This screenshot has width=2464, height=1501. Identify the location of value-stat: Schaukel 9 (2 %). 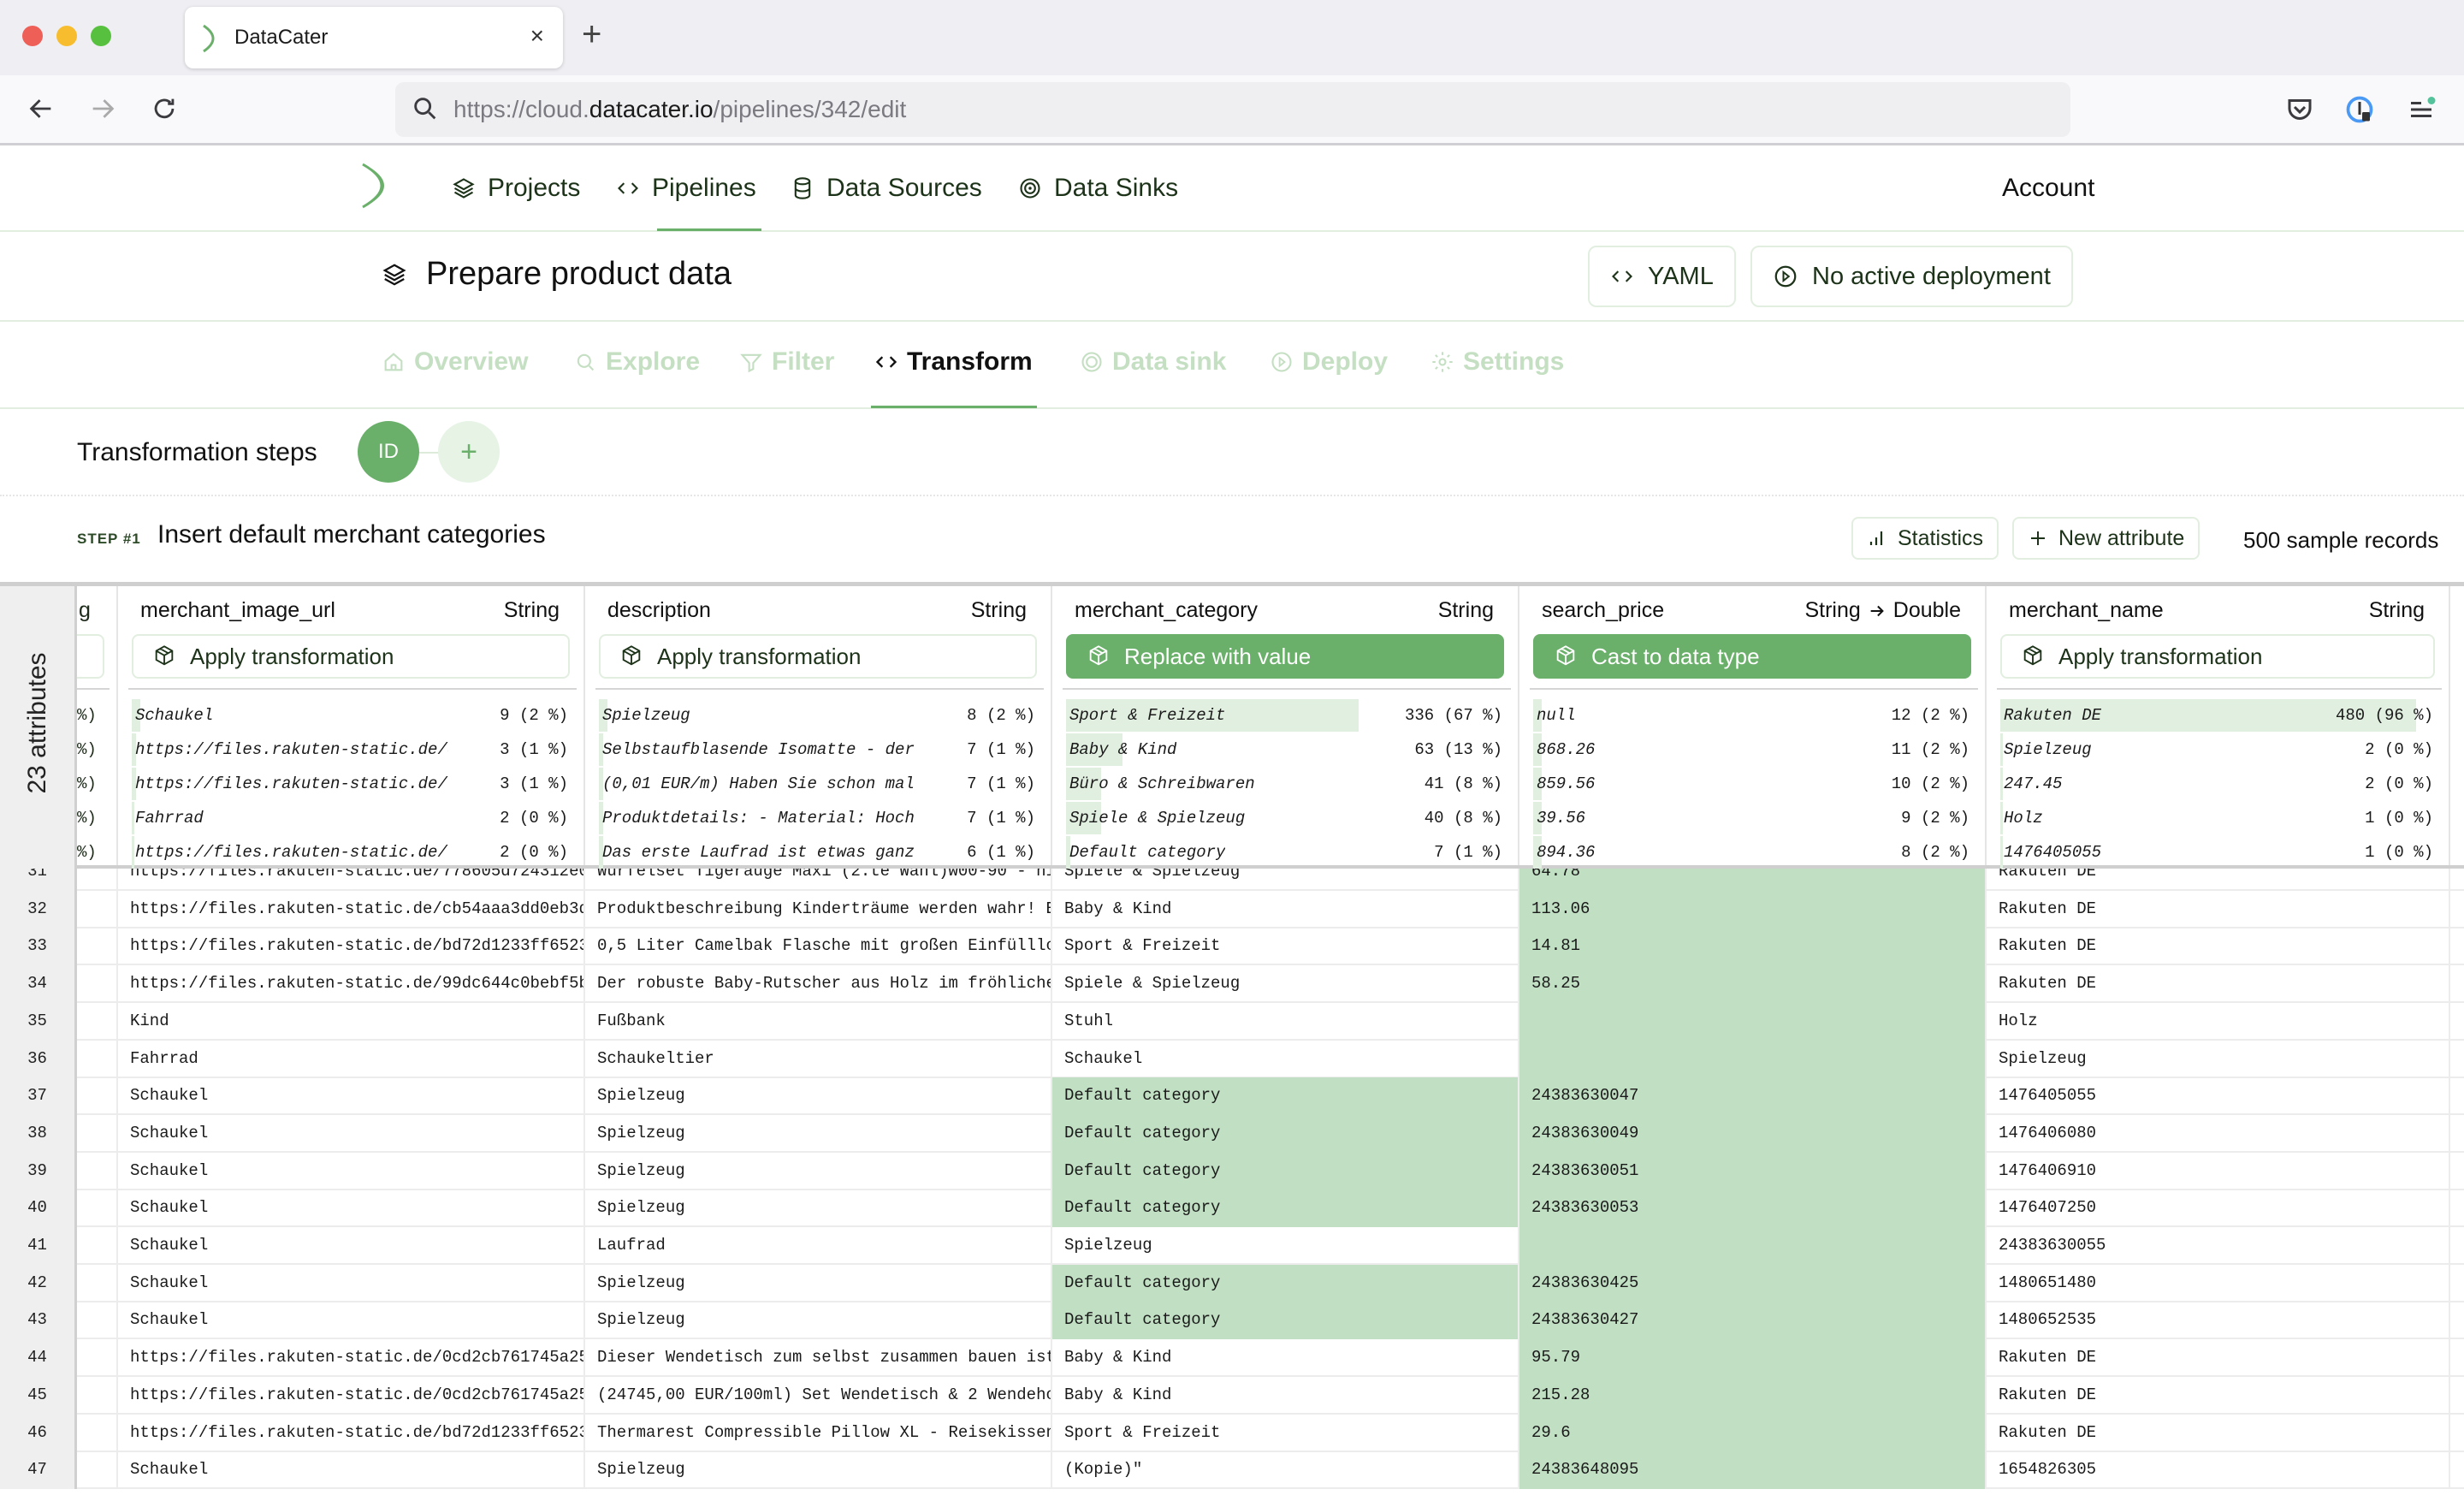
(350, 715).